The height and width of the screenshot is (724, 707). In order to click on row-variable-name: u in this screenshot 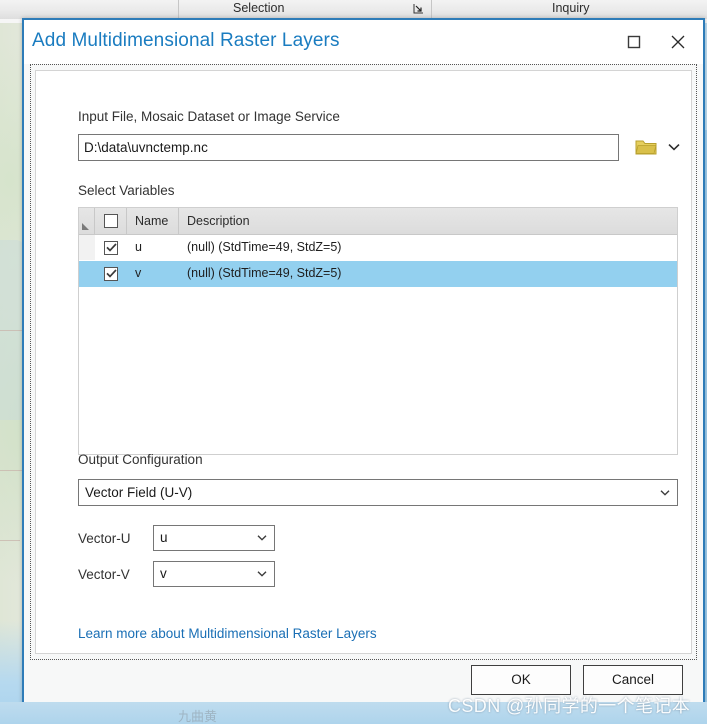, I will do `click(138, 247)`.